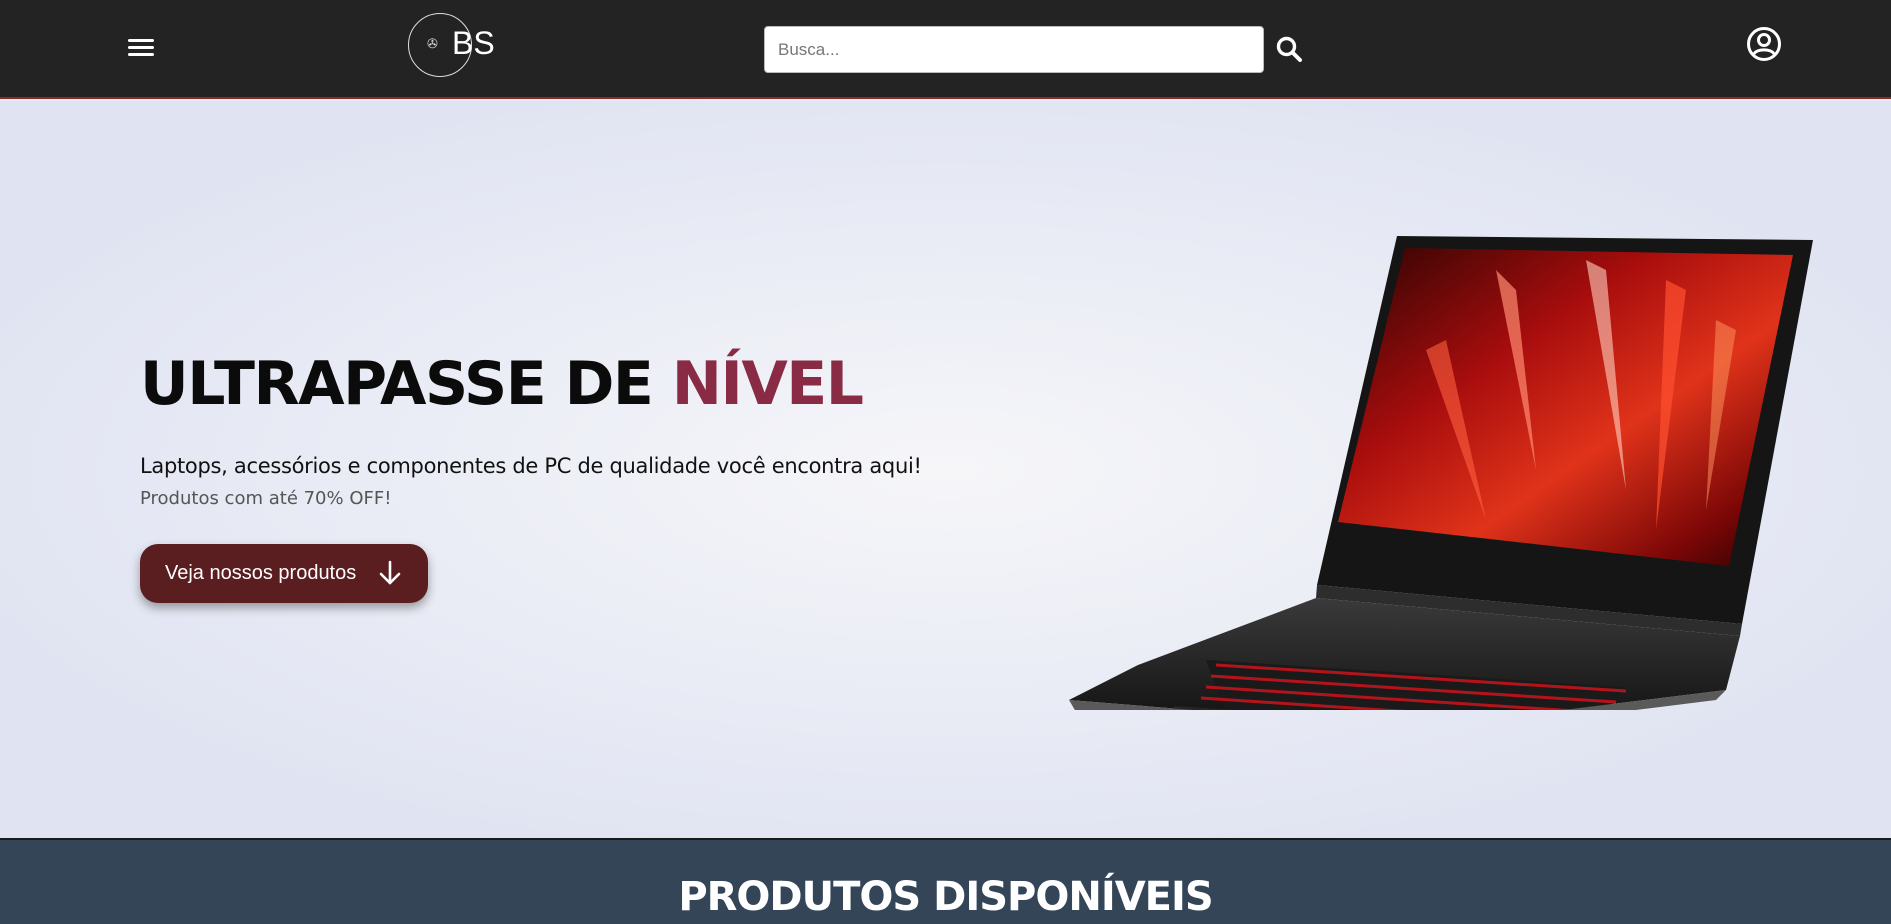 The width and height of the screenshot is (1891, 924). Describe the element at coordinates (390, 573) in the screenshot. I see `arrow-down-icon` at that location.